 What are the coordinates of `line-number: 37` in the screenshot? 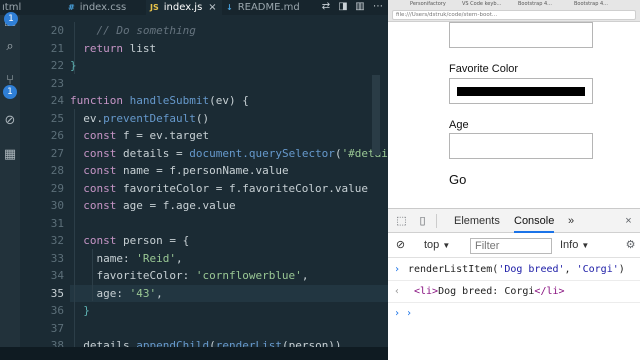 It's located at (57, 328).